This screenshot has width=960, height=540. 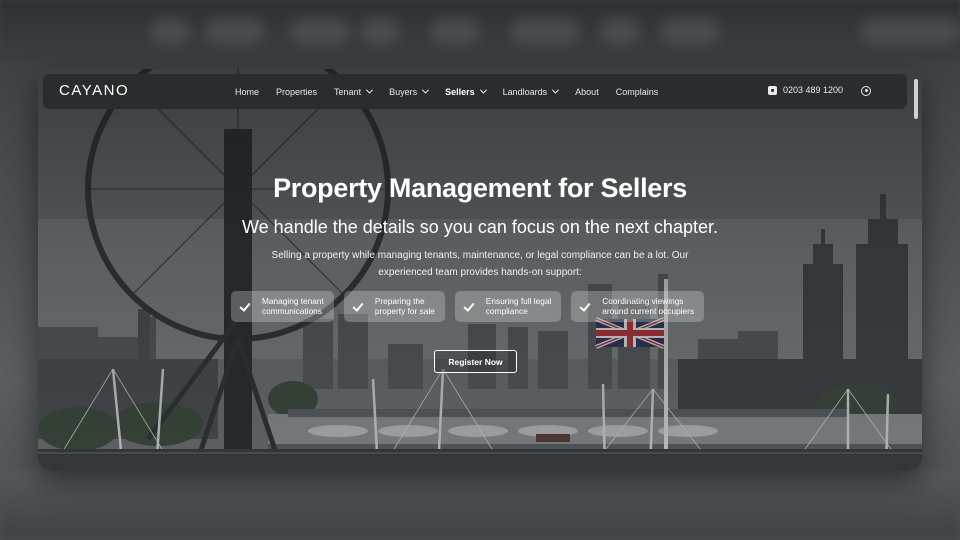 What do you see at coordinates (518, 306) in the screenshot?
I see `feature-text: Ensuring full legal compliance` at bounding box center [518, 306].